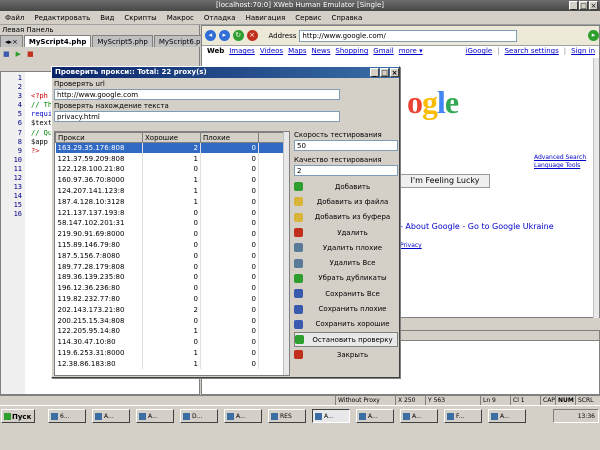 The image size is (600, 450). I want to click on check-url-input: http://www.google.com, so click(197, 94).